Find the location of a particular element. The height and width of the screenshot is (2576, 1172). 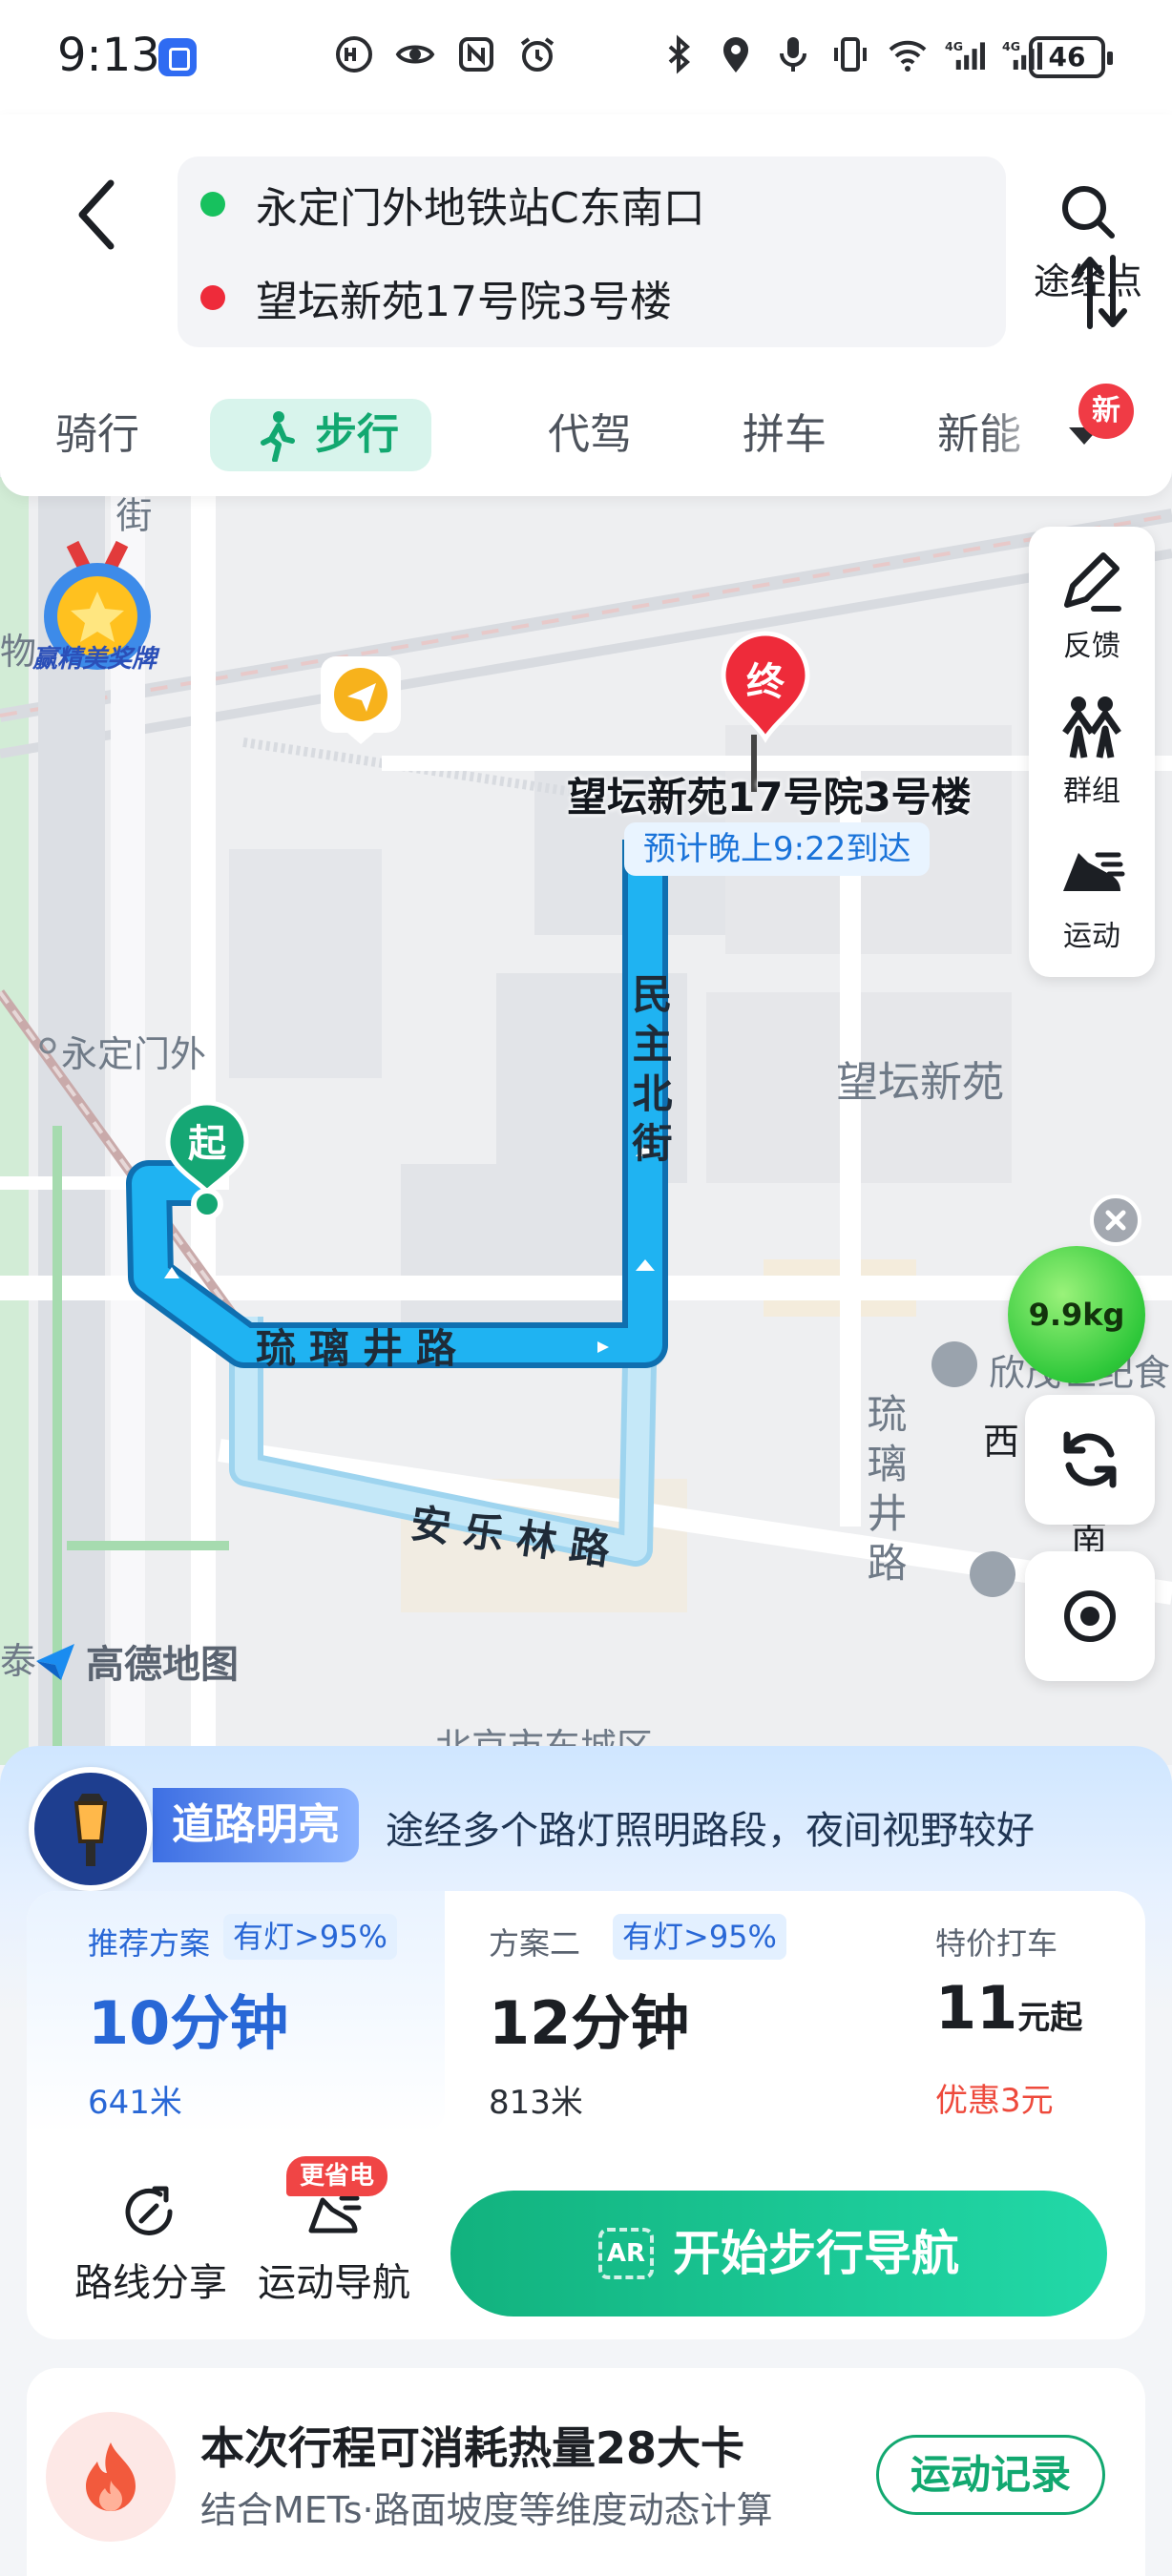

start-location-text: 永定门外地铁站C东南口 is located at coordinates (480, 208).